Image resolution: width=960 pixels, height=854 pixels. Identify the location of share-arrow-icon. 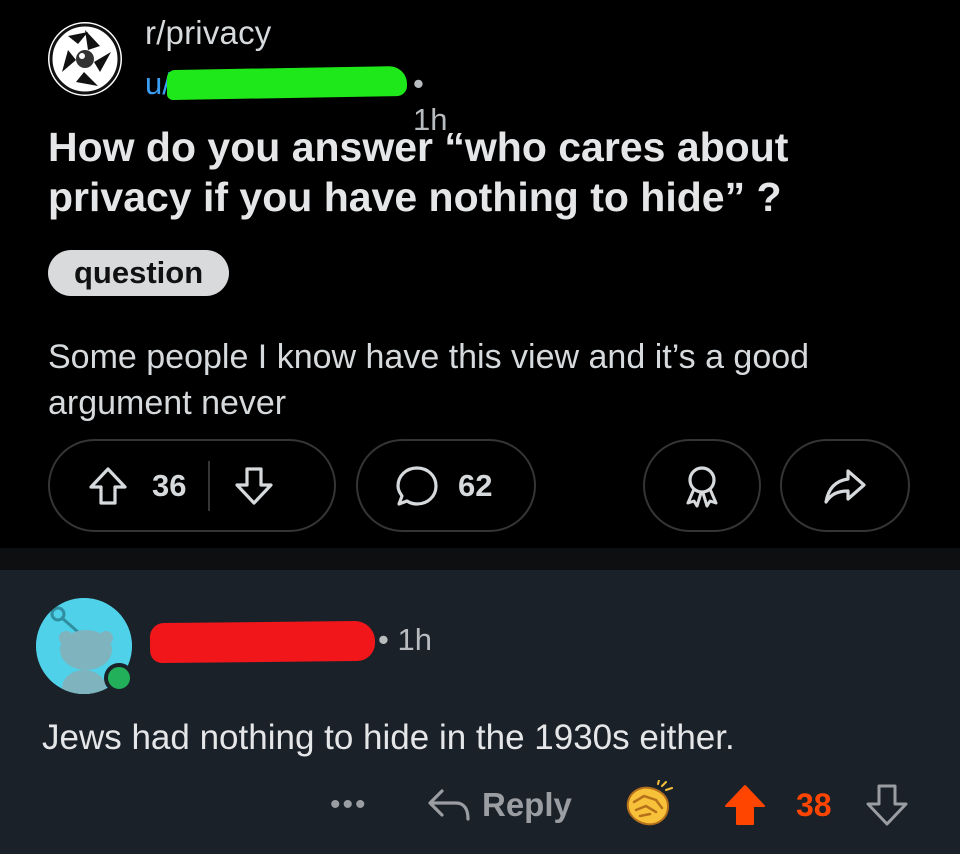
(845, 486).